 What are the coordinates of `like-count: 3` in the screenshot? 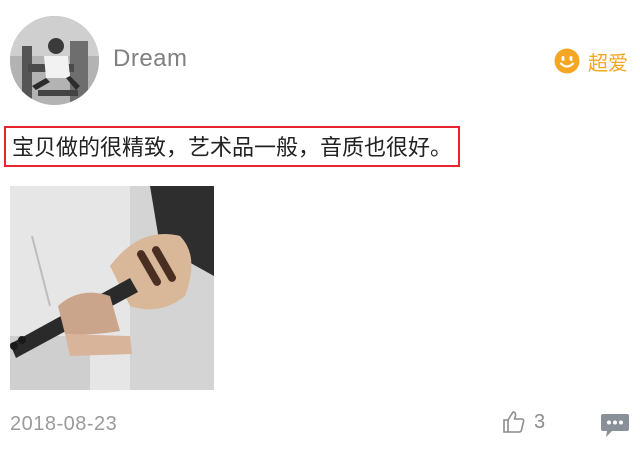 It's located at (540, 421).